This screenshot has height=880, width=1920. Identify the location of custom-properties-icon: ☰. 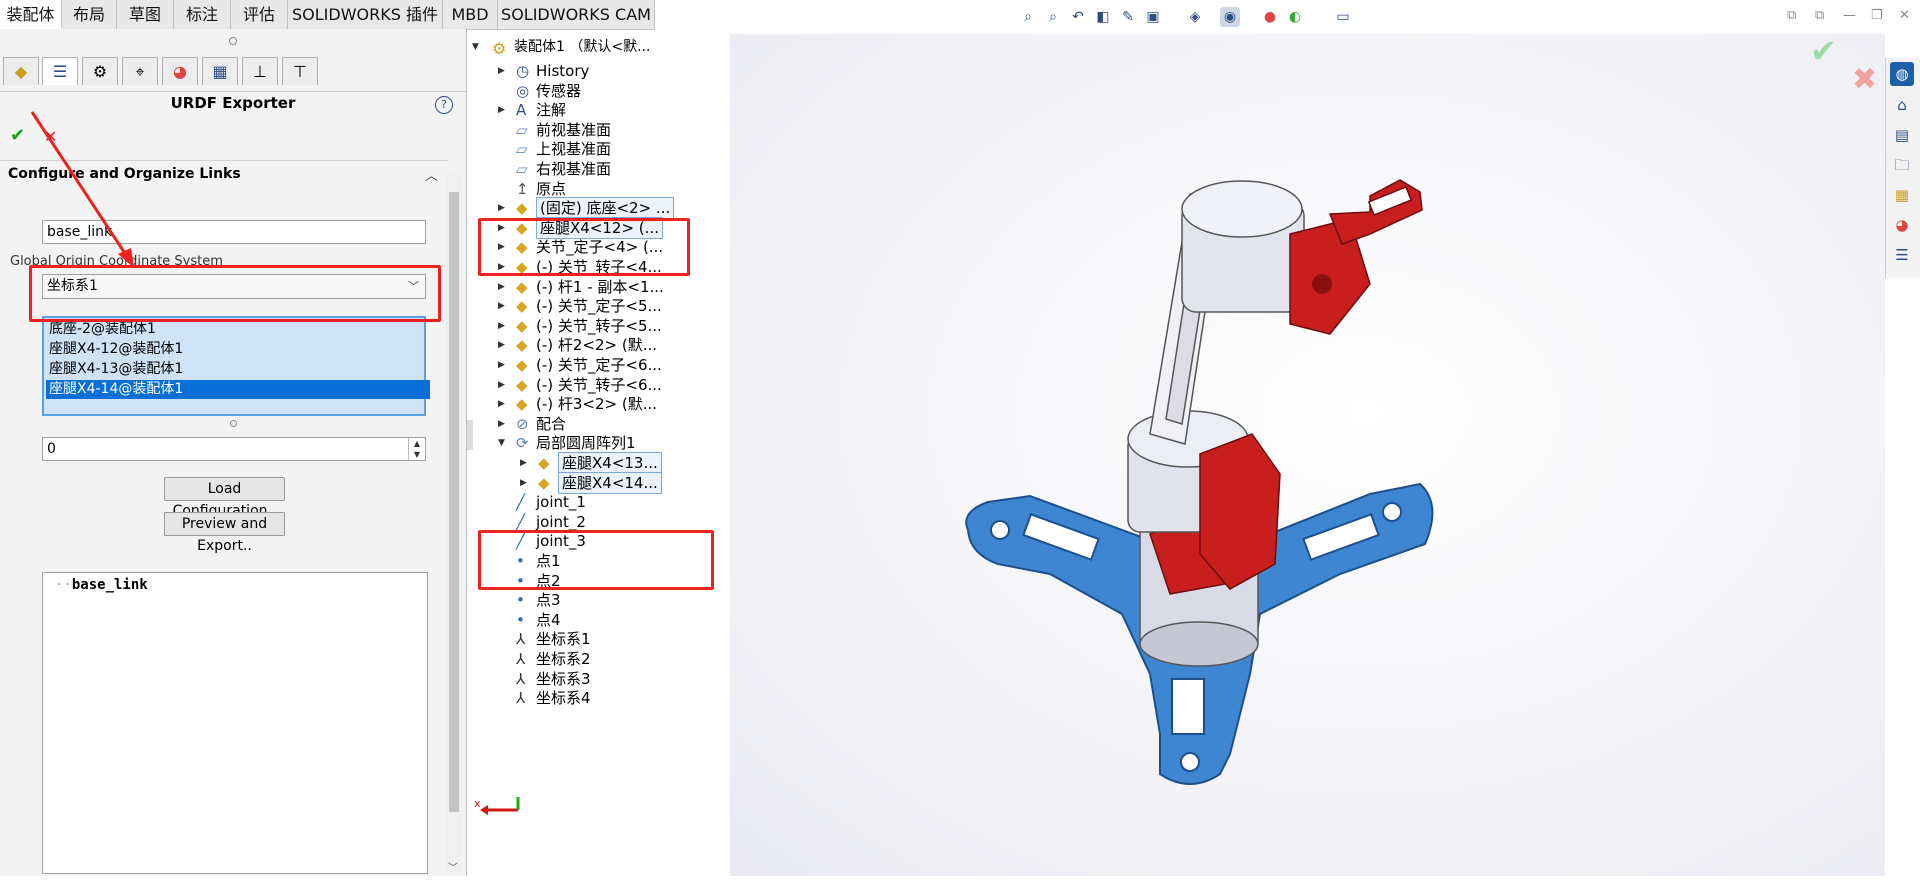
(1902, 255).